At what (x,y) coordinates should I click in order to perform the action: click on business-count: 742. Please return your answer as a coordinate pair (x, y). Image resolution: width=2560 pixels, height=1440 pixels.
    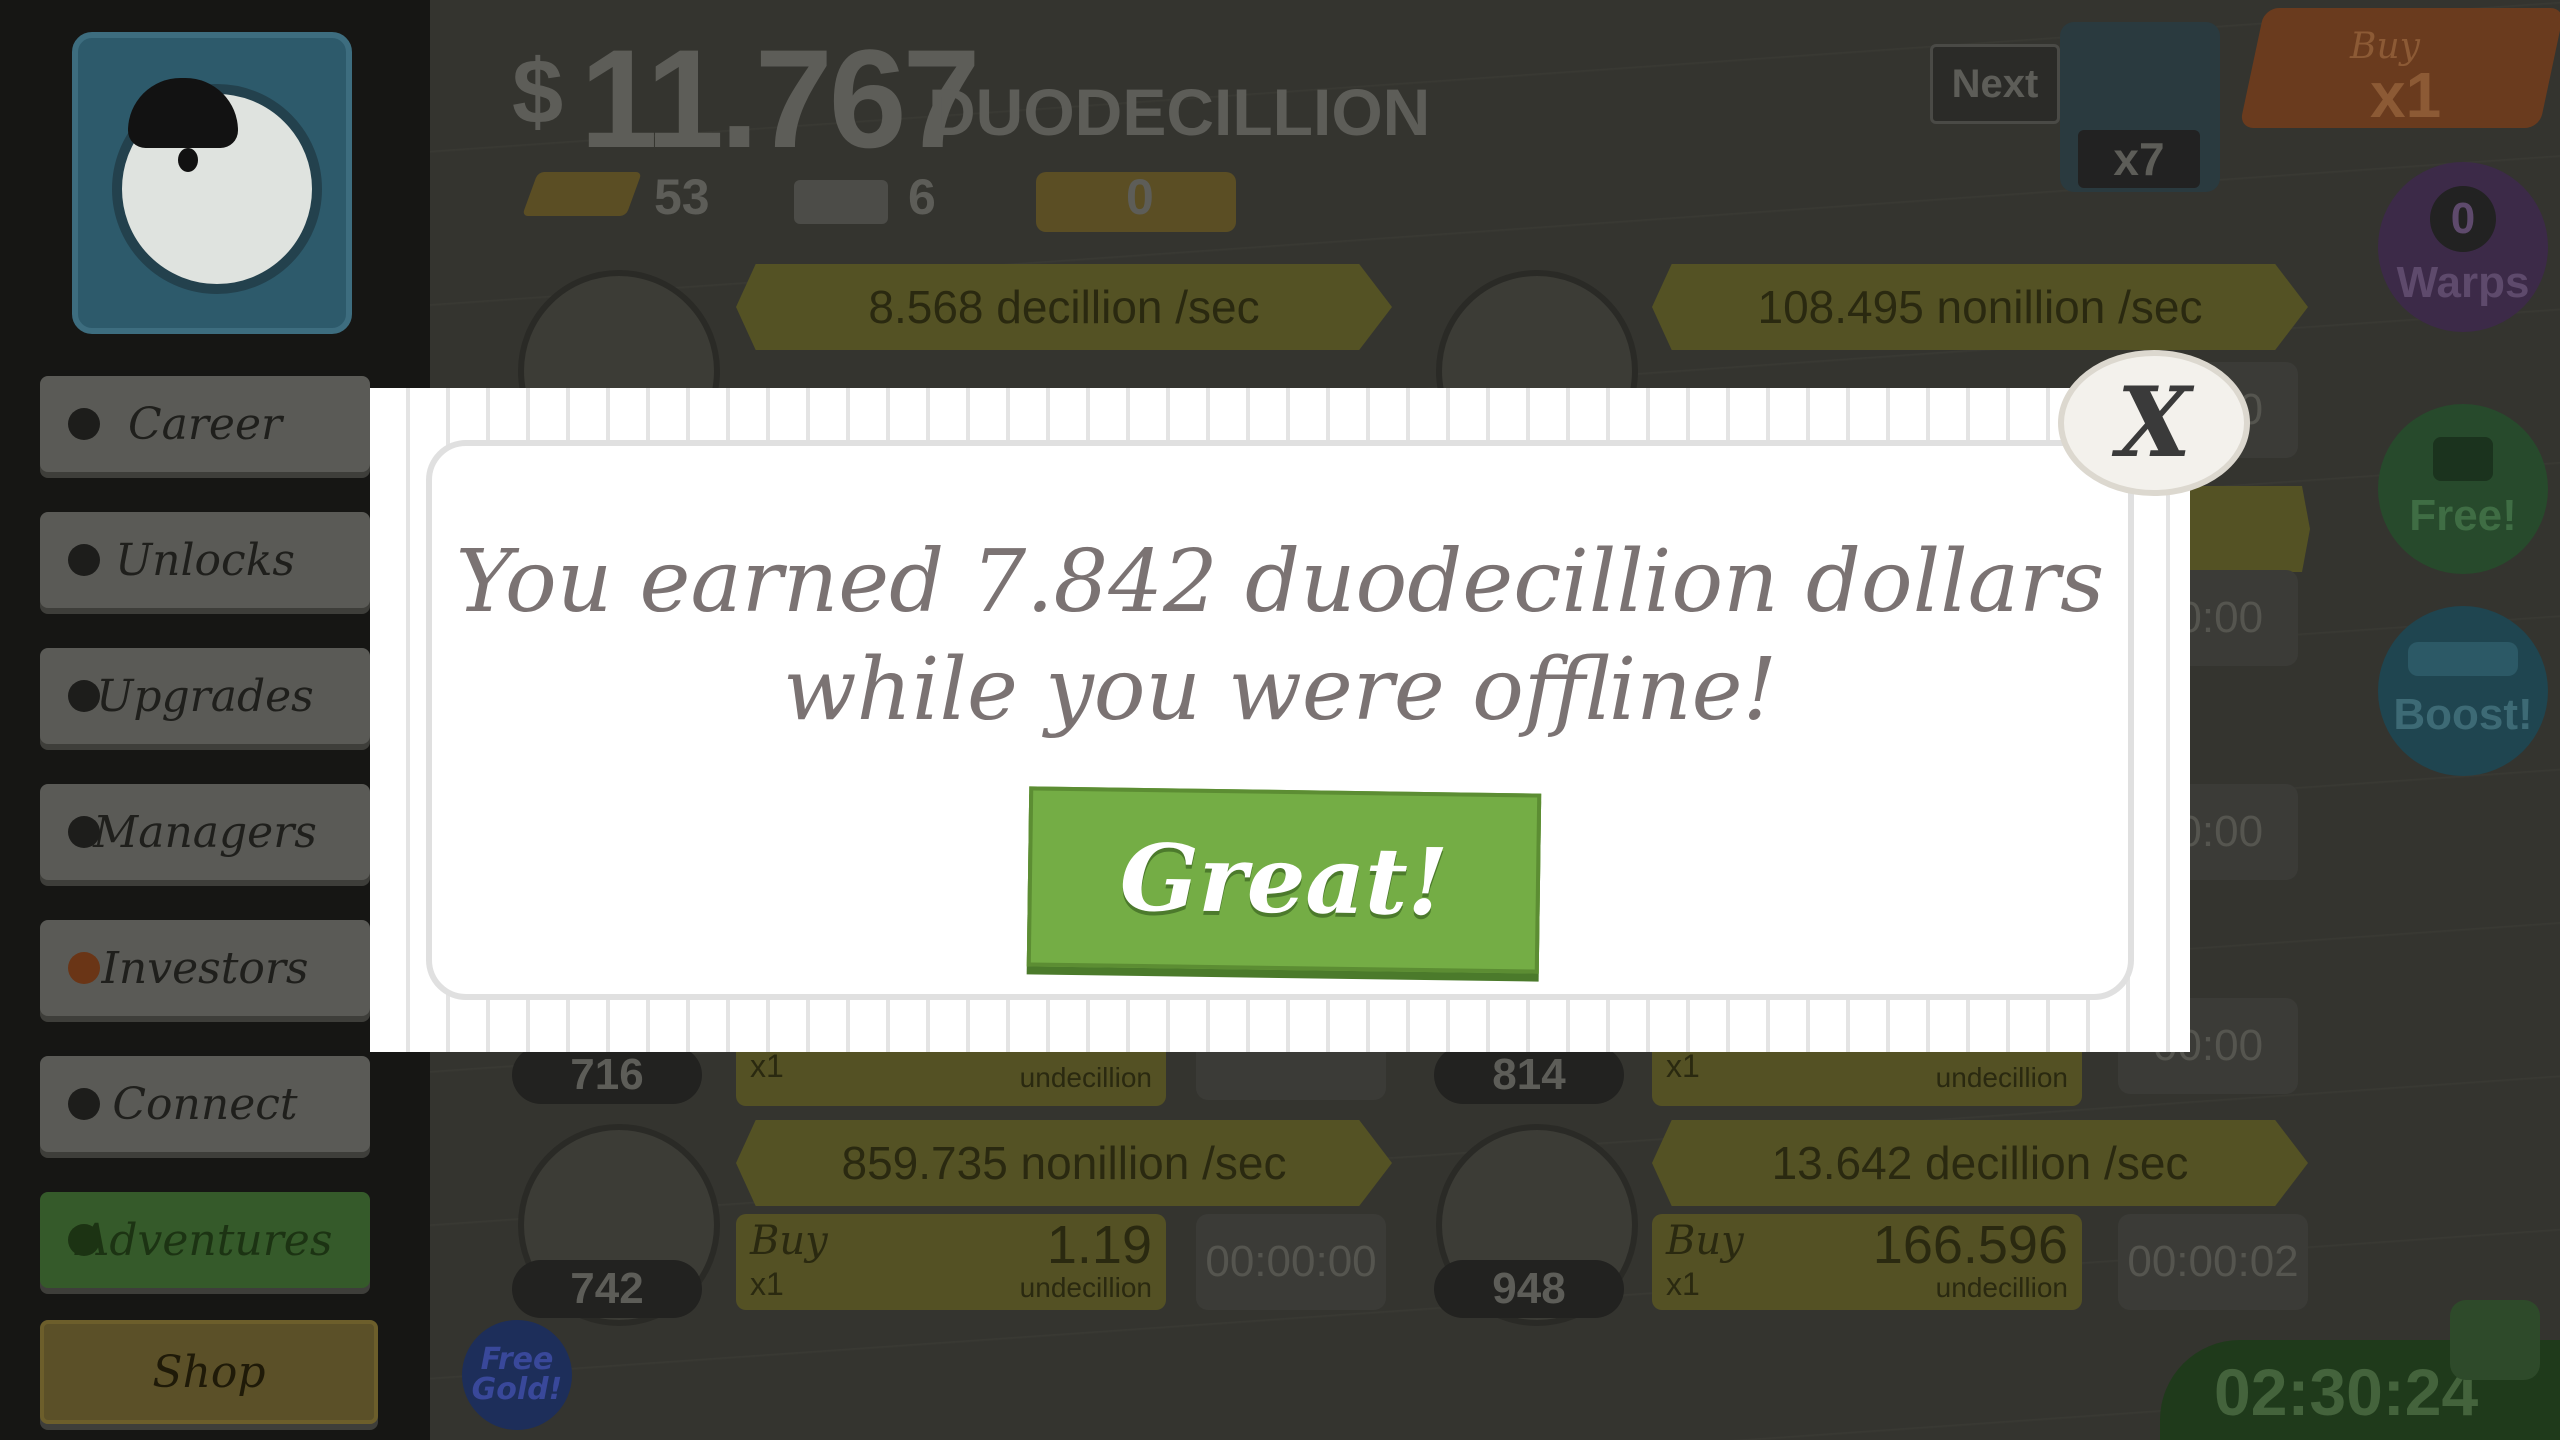
    Looking at the image, I should click on (607, 1289).